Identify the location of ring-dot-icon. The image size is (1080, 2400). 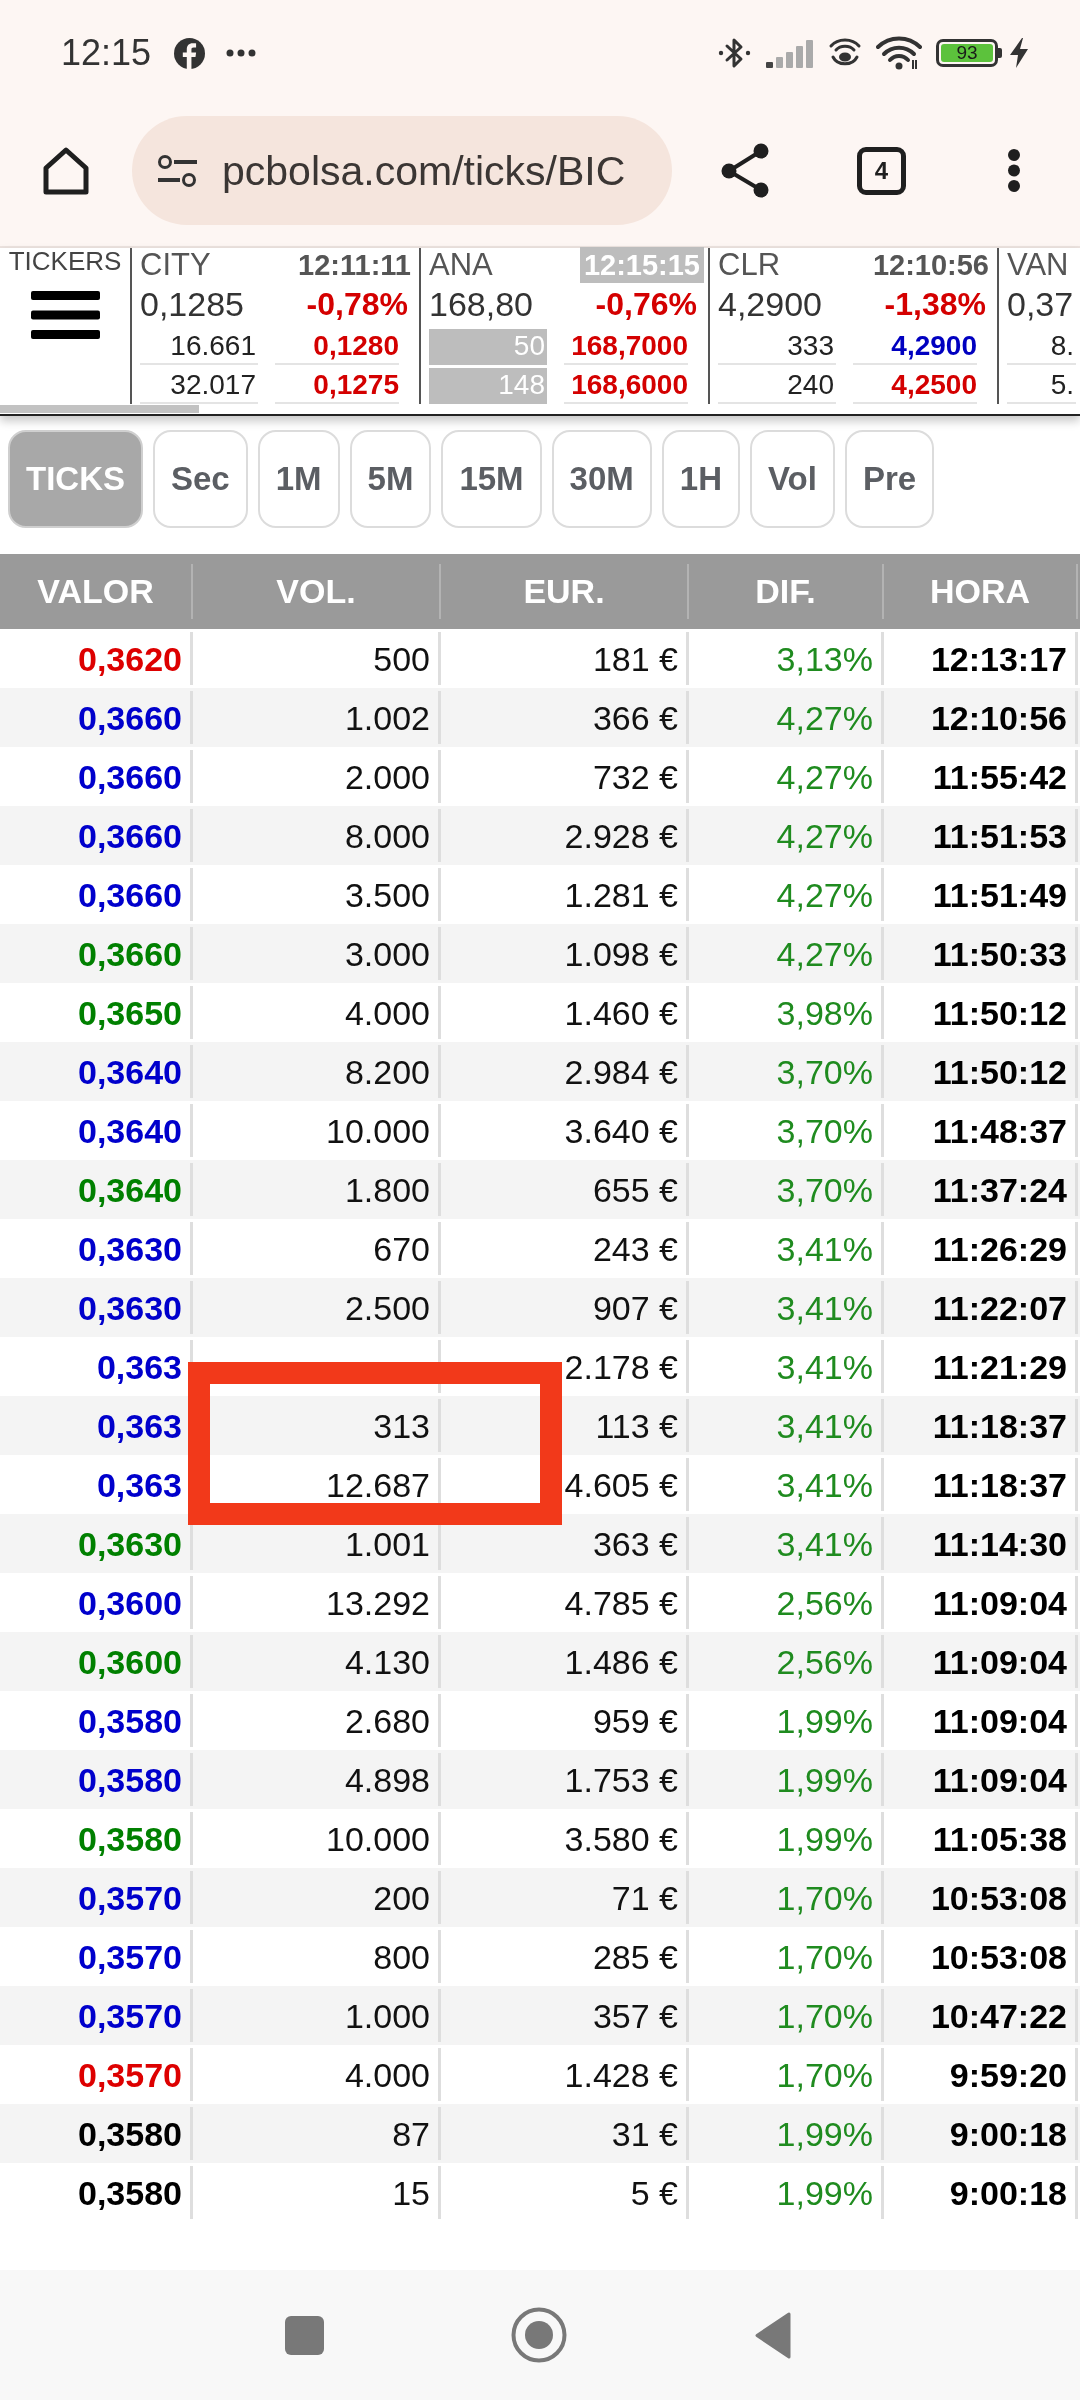
(539, 2335).